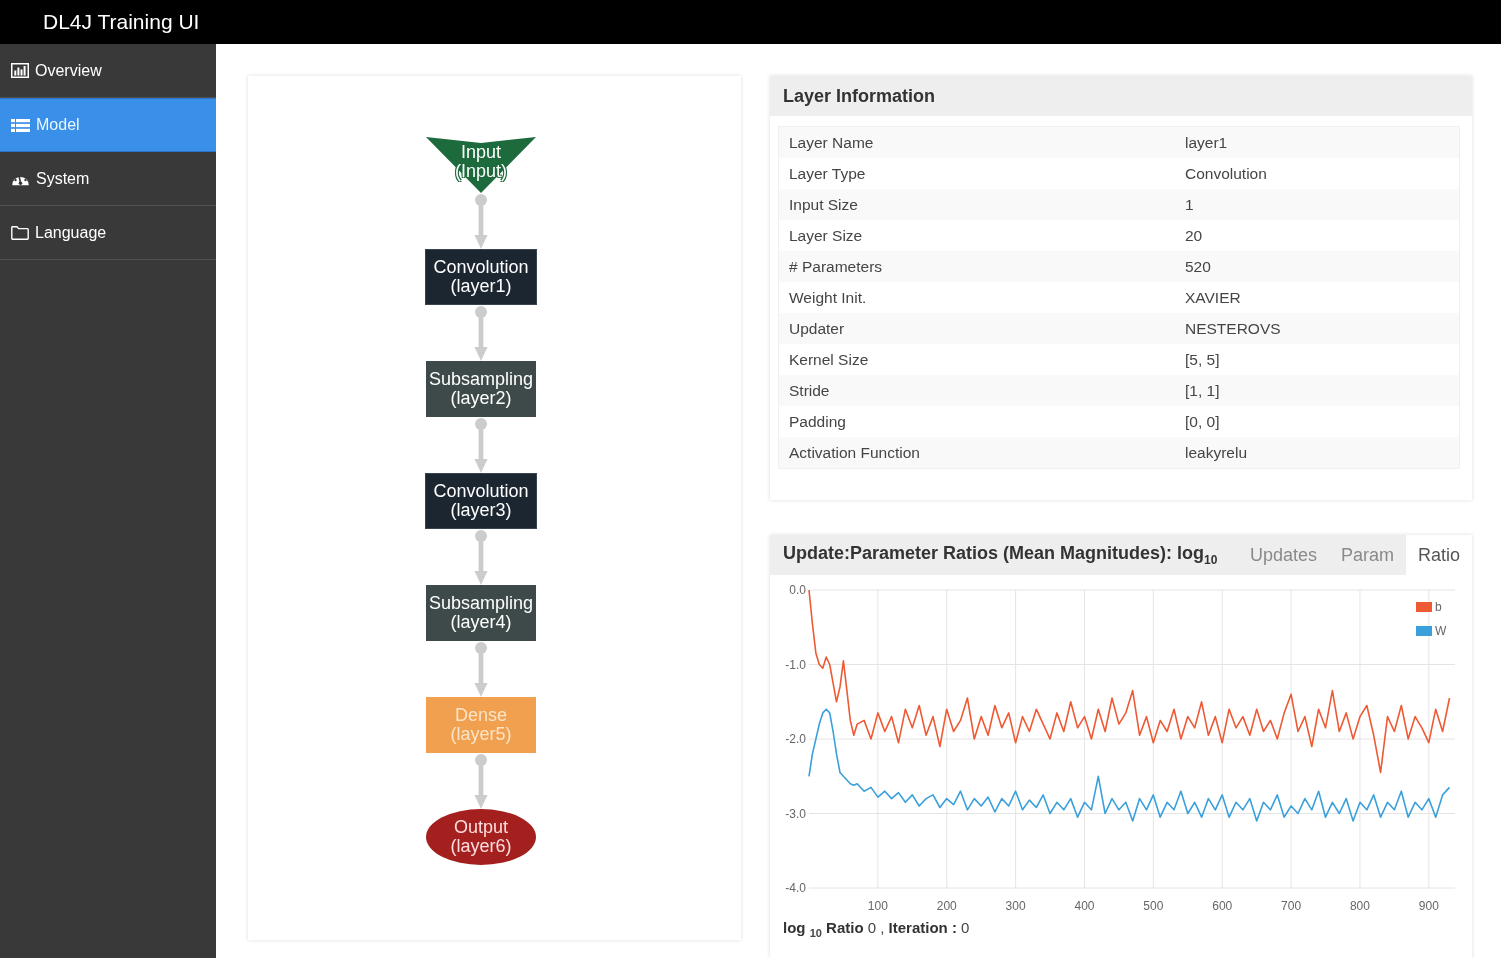  Describe the element at coordinates (481, 613) in the screenshot. I see `layer-node: Subsampling (layer4)` at that location.